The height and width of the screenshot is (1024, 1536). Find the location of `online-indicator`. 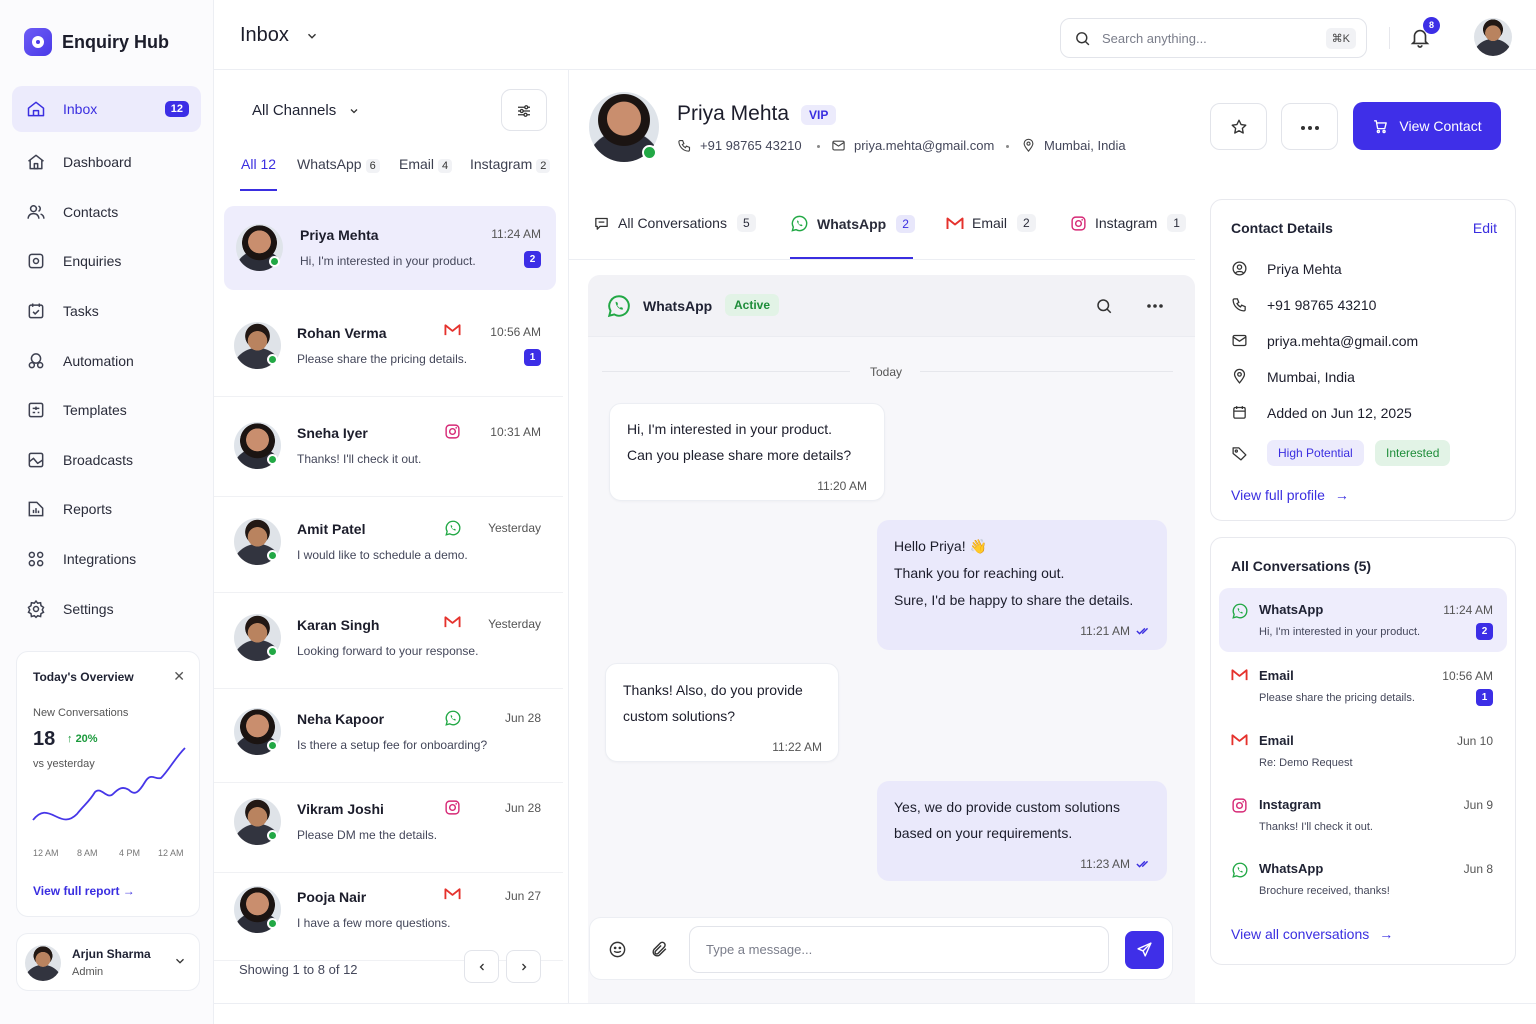

online-indicator is located at coordinates (272, 459).